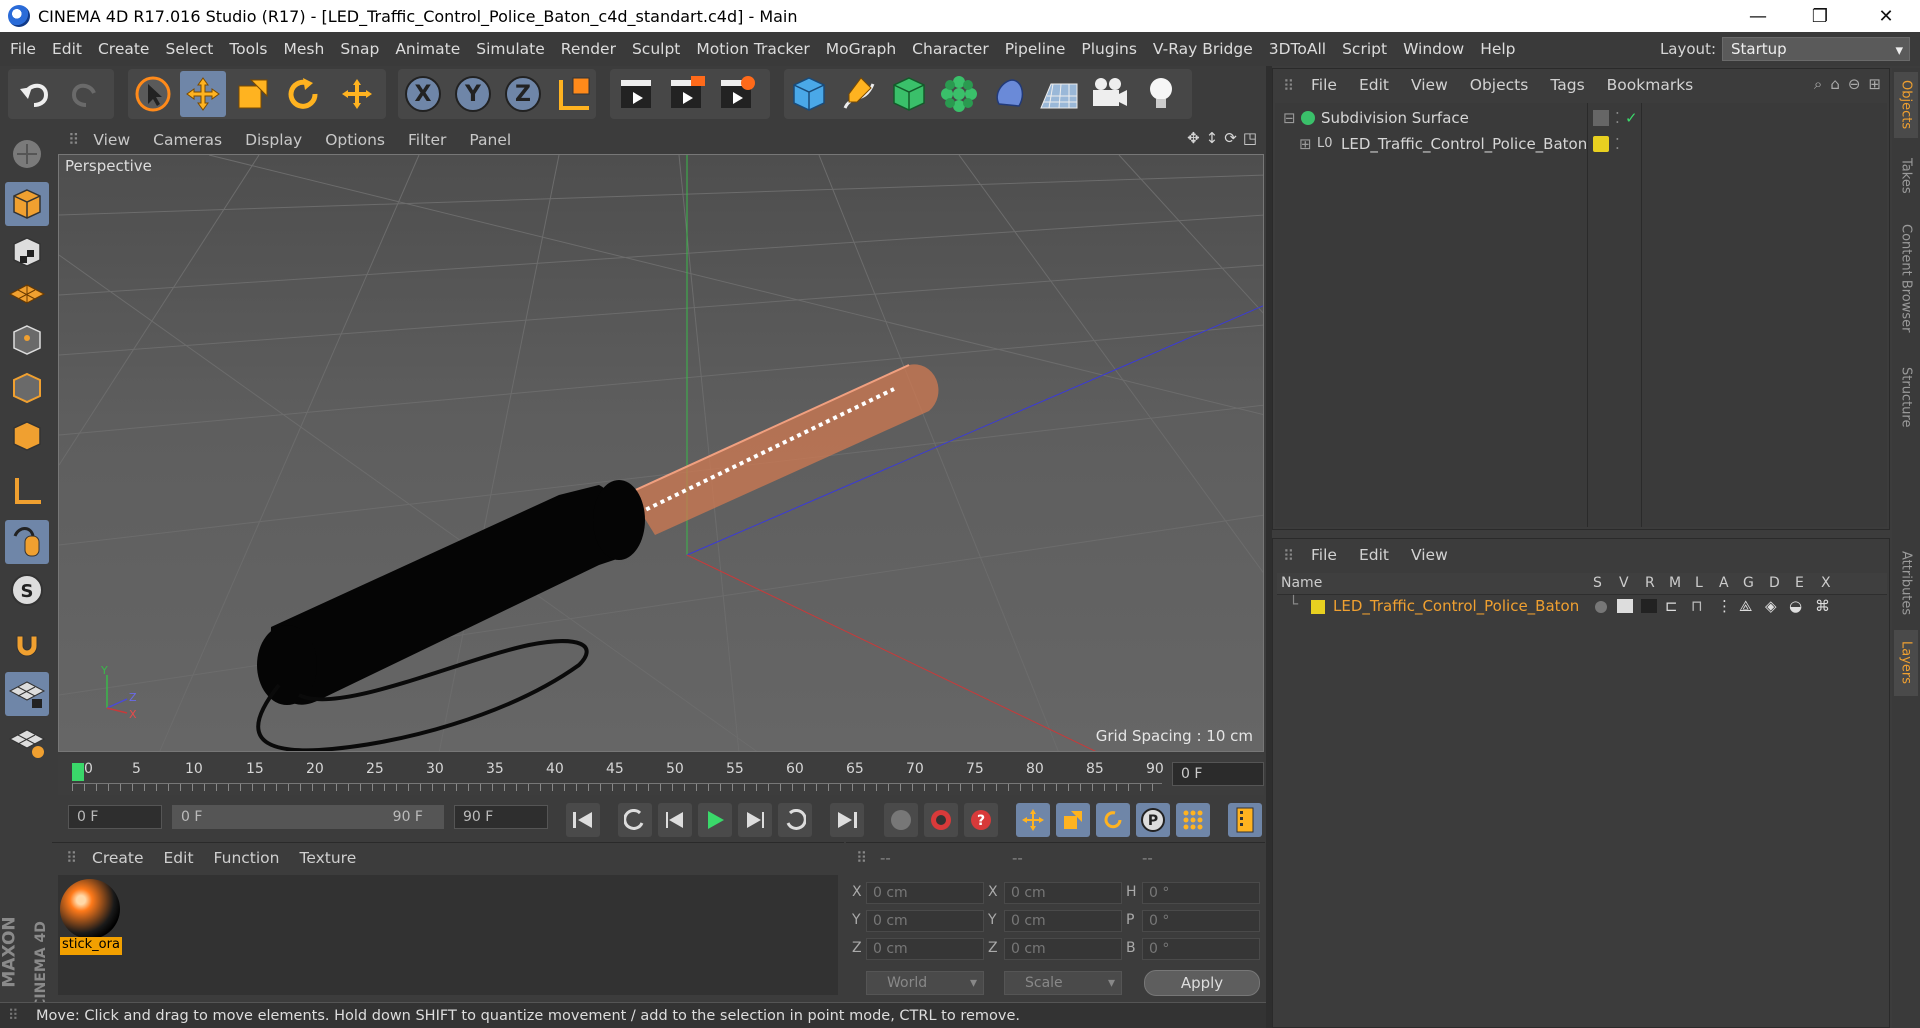 The height and width of the screenshot is (1028, 1920). I want to click on search-icon: ⌕, so click(1818, 84).